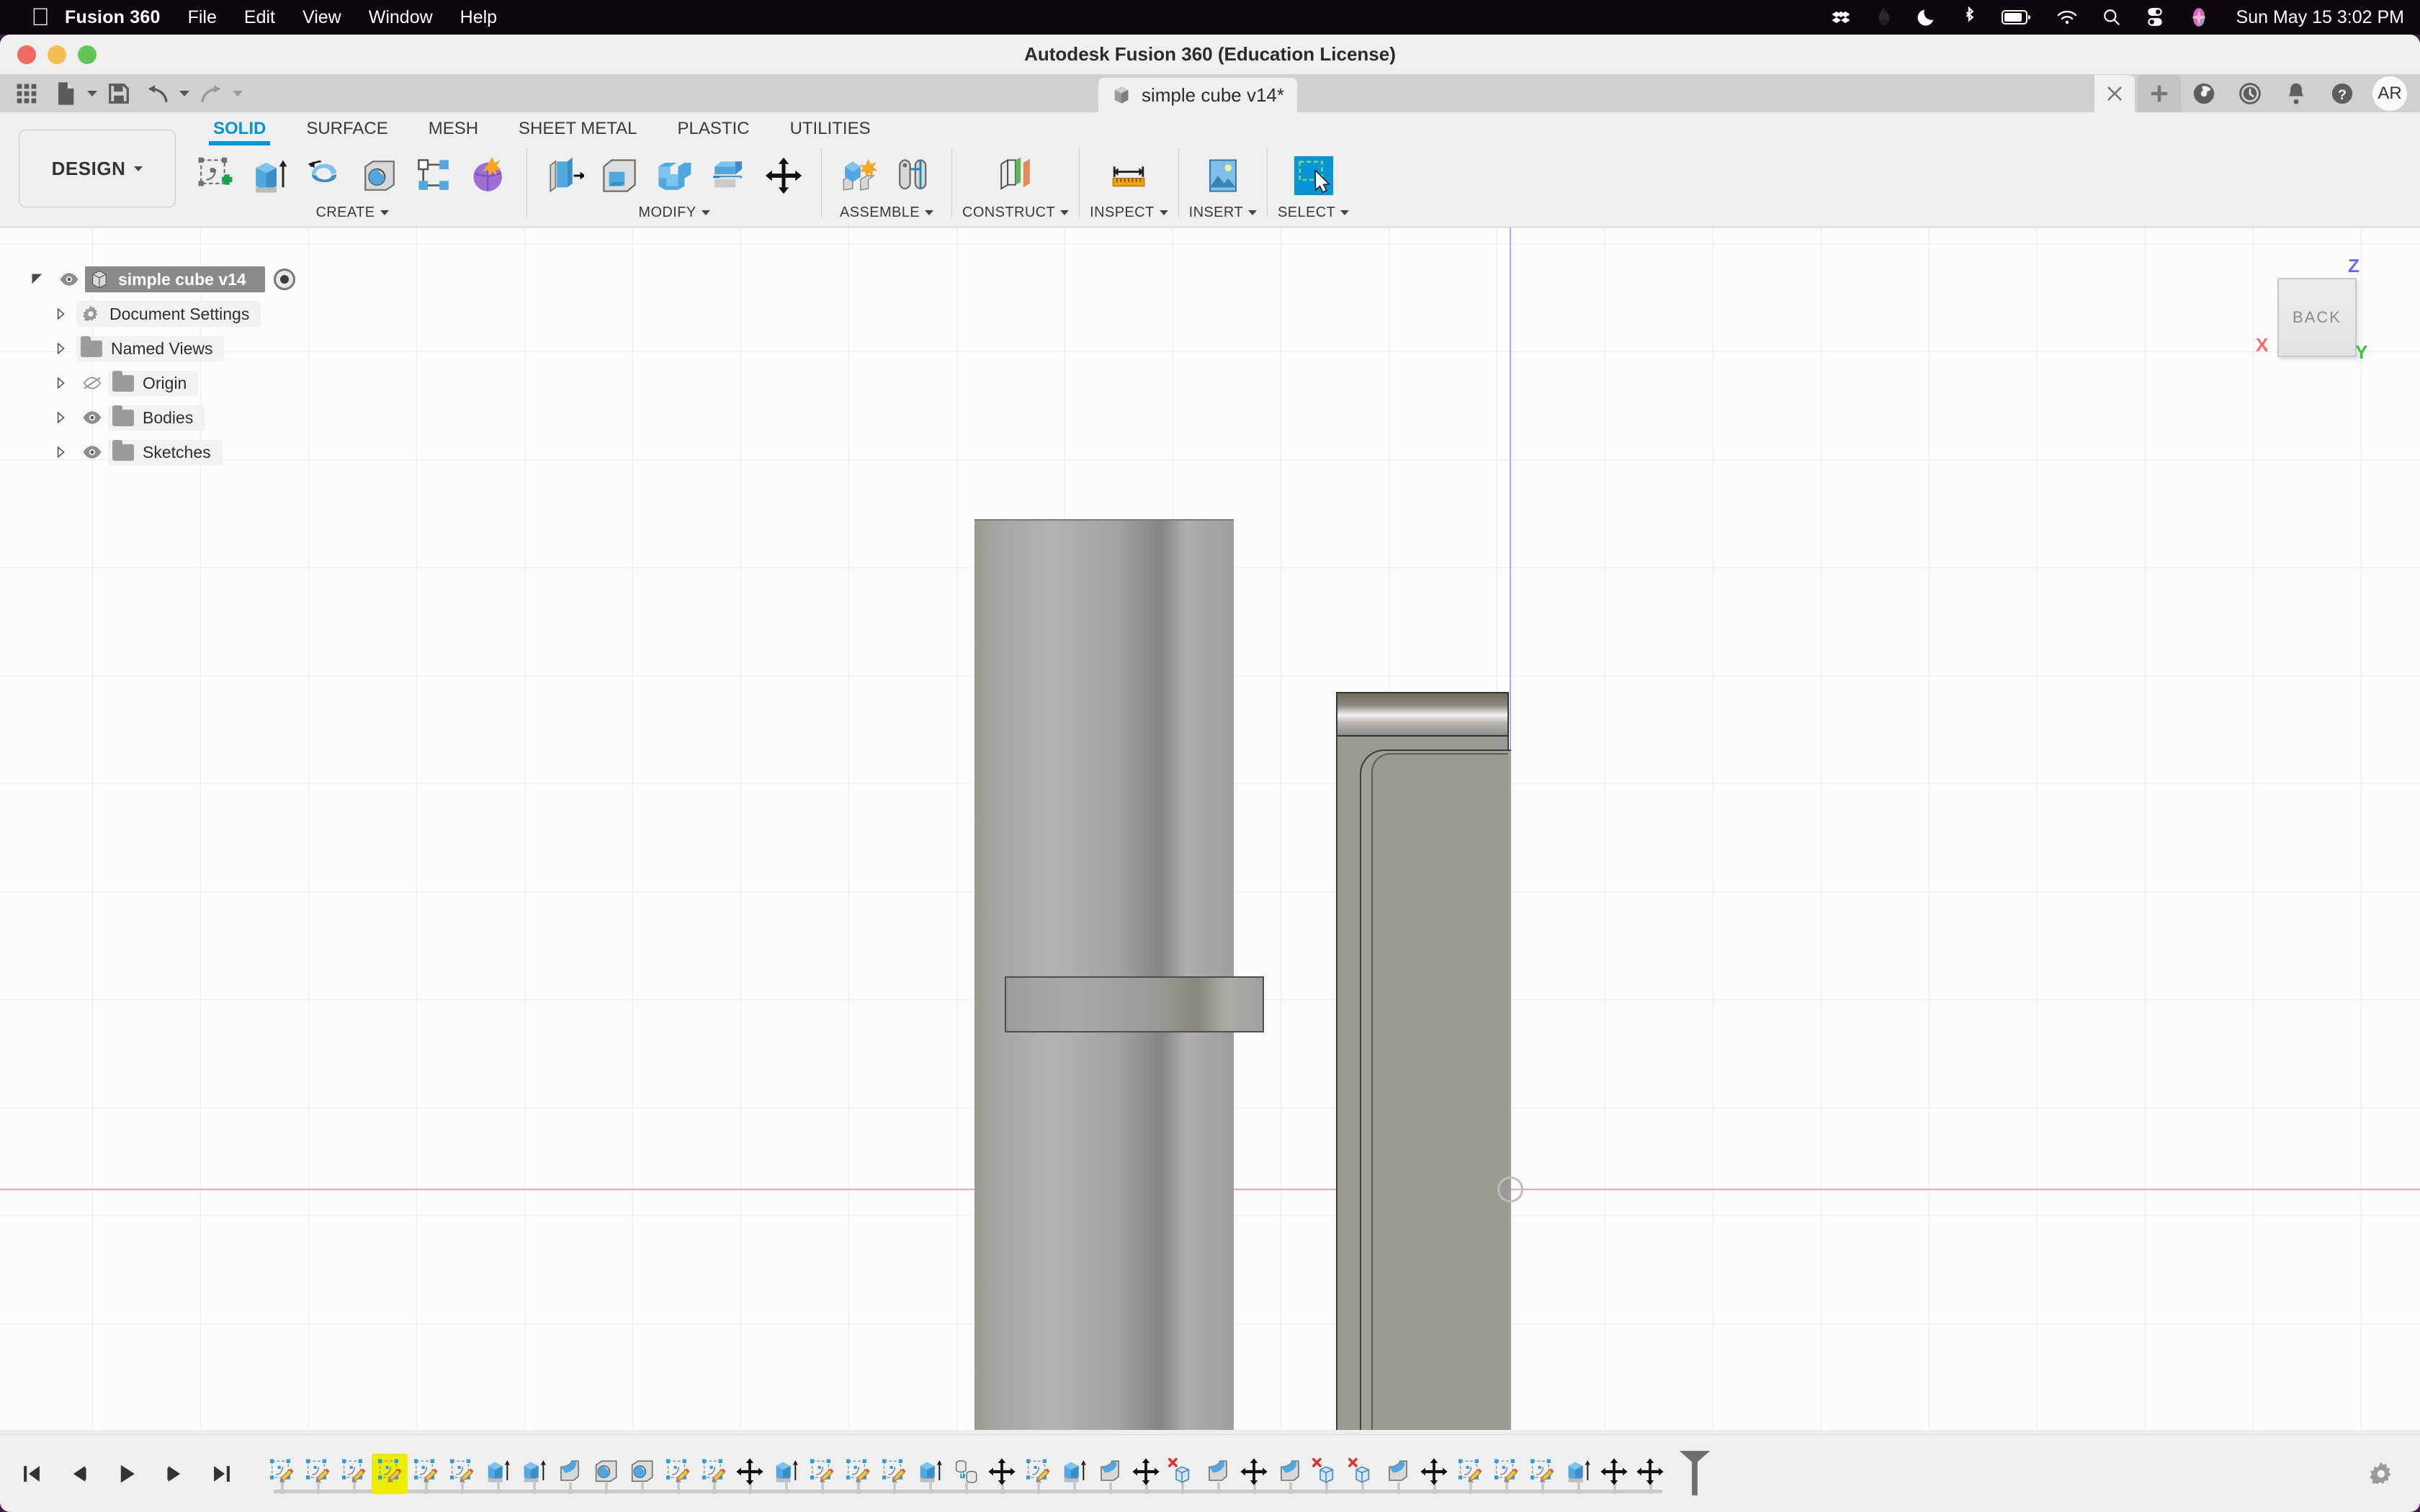 This screenshot has height=1512, width=2420. I want to click on go-to-beginning-icon, so click(31, 1474).